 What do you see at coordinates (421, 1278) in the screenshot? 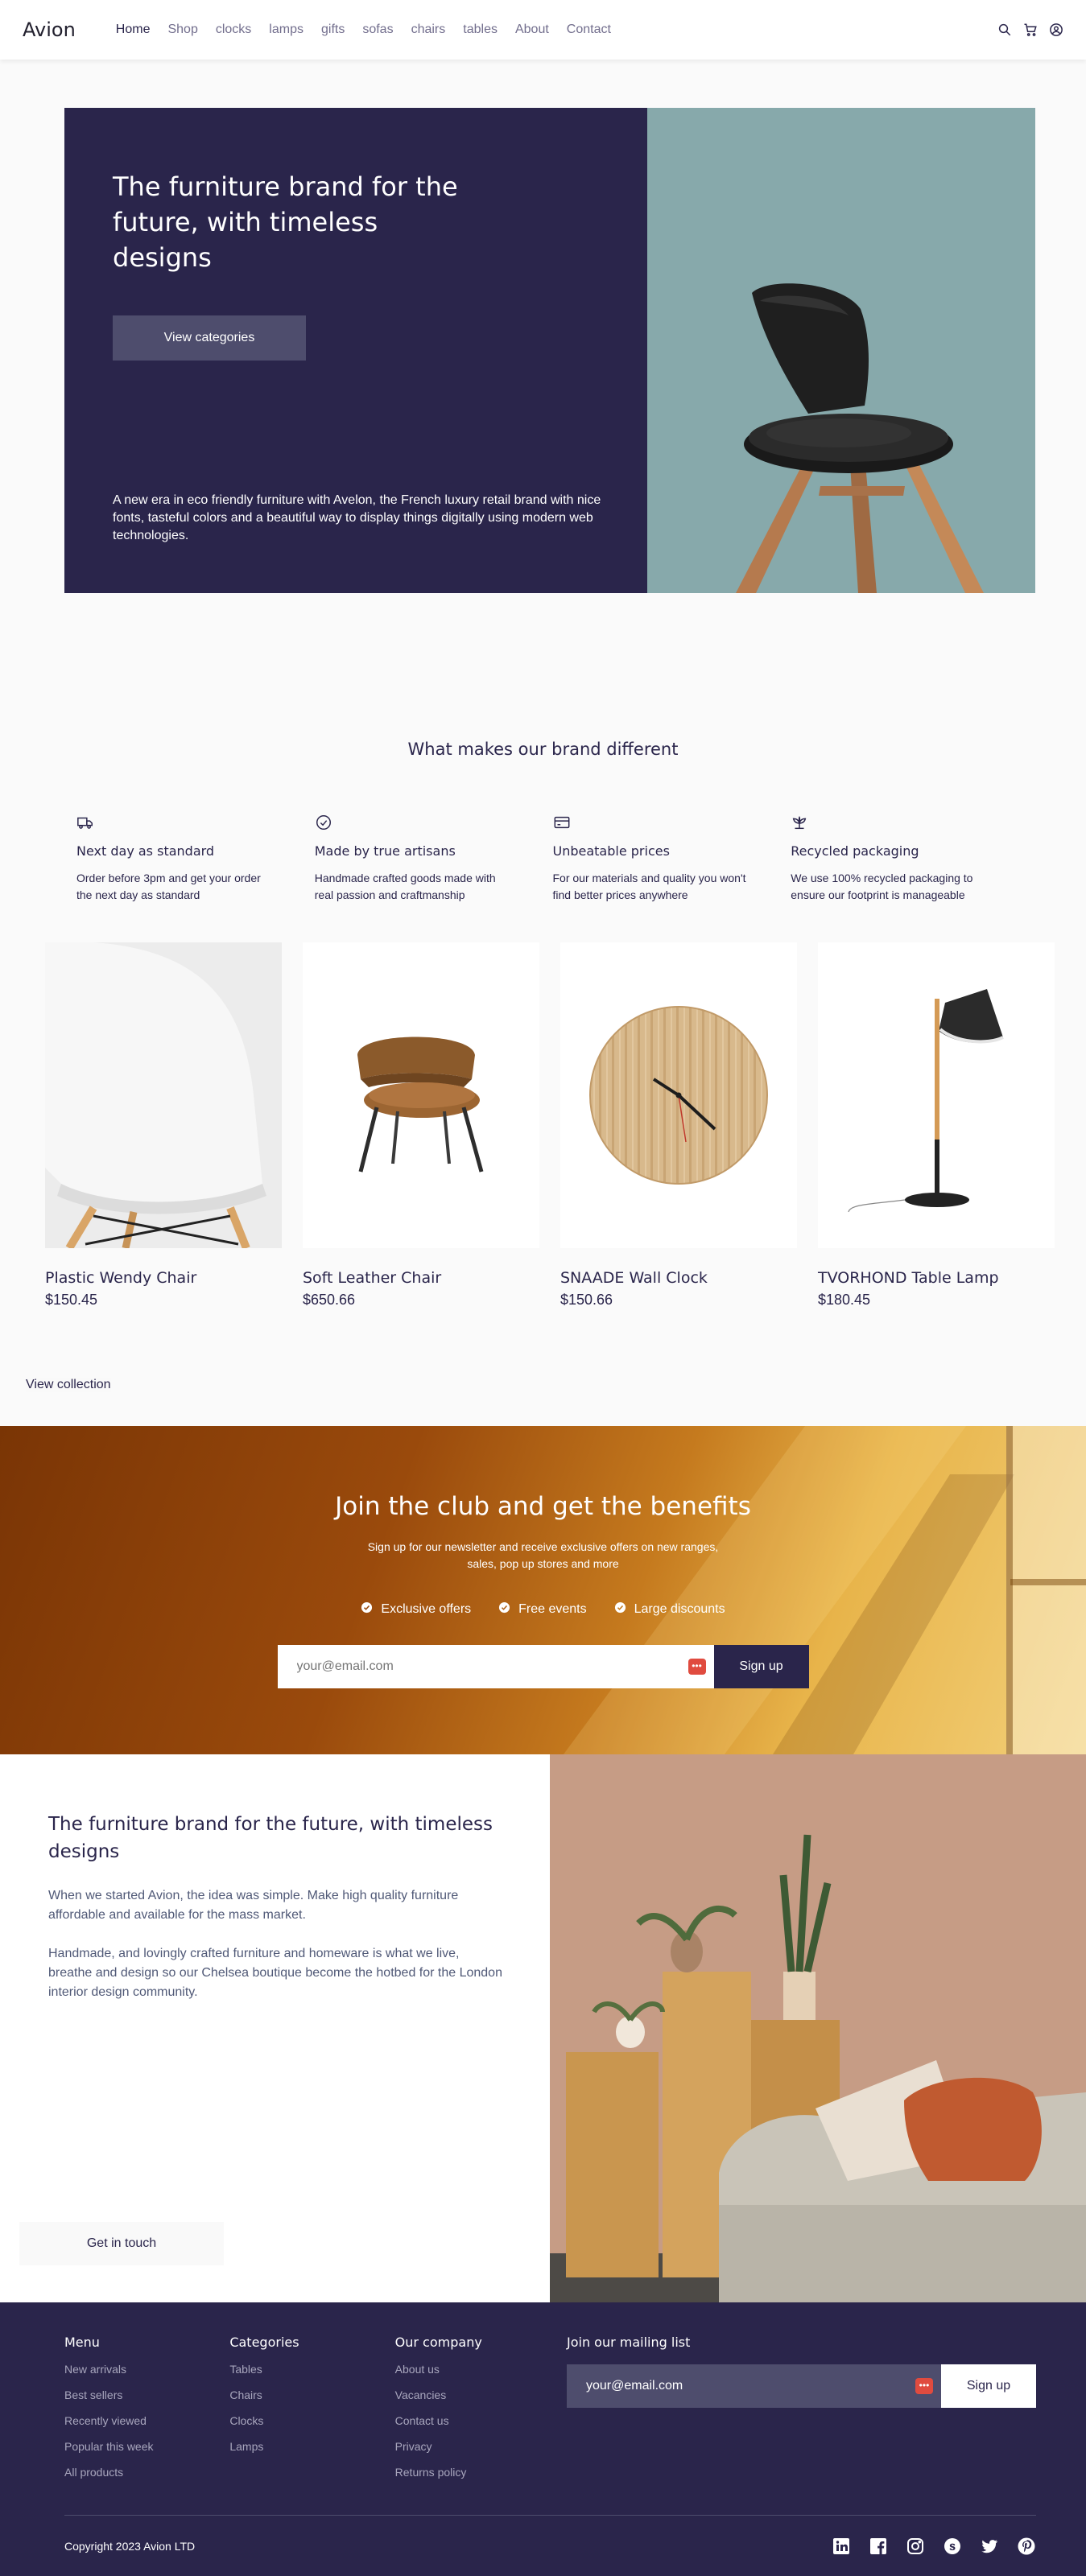
I see `product-name: Soft Leather Chair` at bounding box center [421, 1278].